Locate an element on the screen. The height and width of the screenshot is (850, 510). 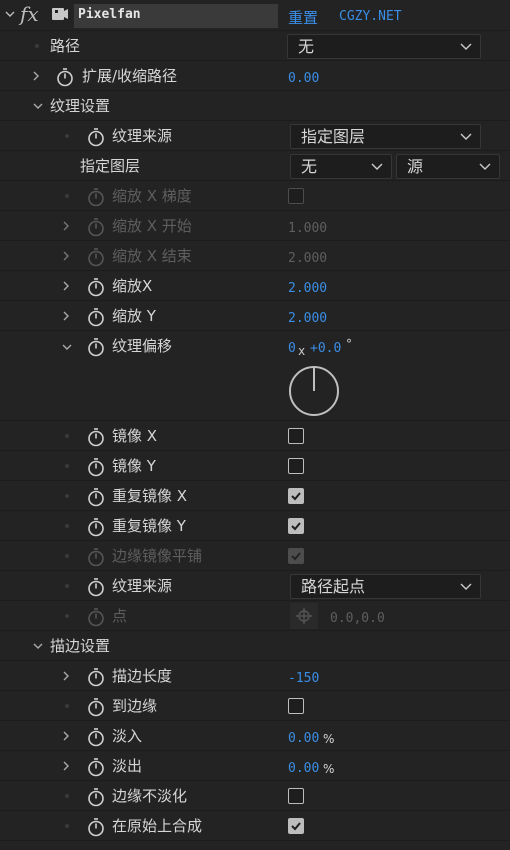
layer-dropdown: 无 is located at coordinates (341, 166).